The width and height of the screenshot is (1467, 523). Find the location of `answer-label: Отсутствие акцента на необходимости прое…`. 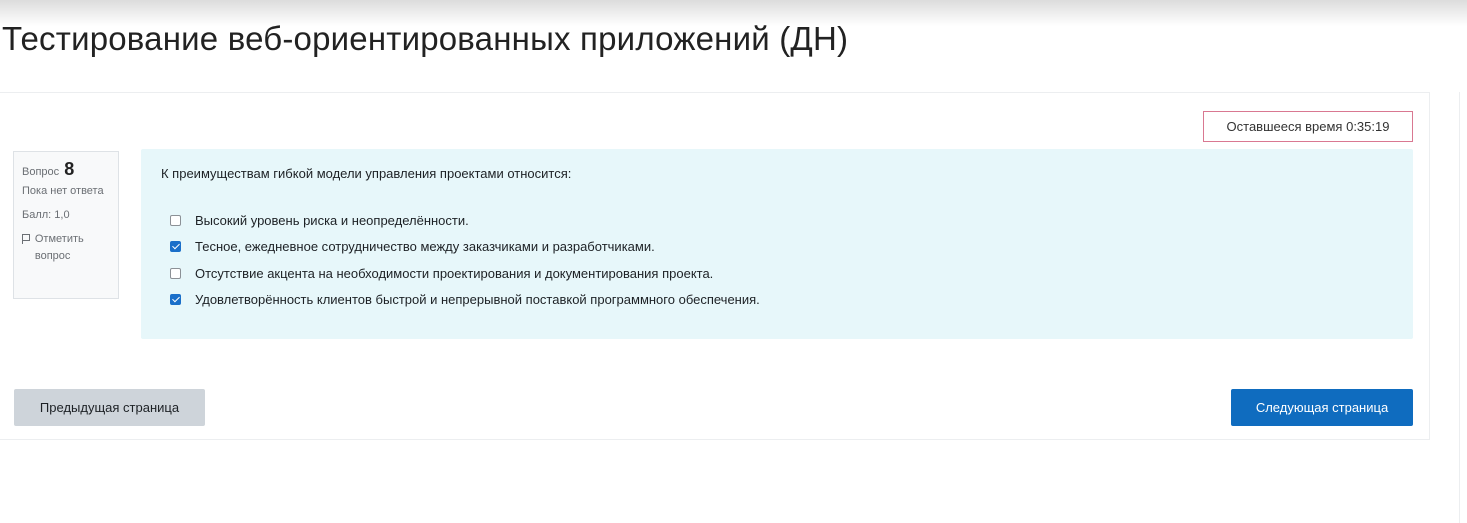

answer-label: Отсутствие акцента на необходимости прое… is located at coordinates (454, 273).